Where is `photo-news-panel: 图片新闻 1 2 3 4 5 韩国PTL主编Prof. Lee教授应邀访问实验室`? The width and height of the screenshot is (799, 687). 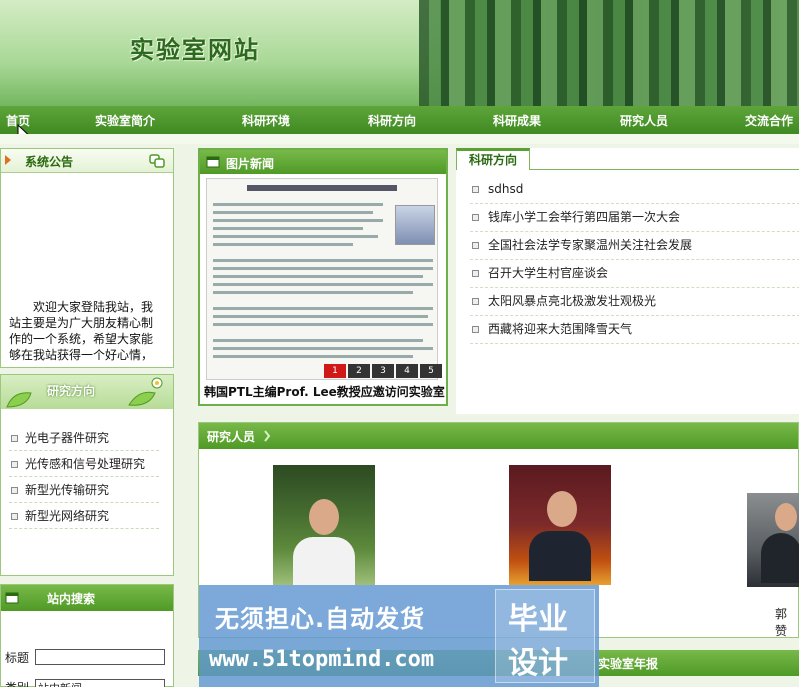 photo-news-panel: 图片新闻 1 2 3 4 5 韩国PTL主编Prof. Lee教授应邀访问实验室 is located at coordinates (323, 277).